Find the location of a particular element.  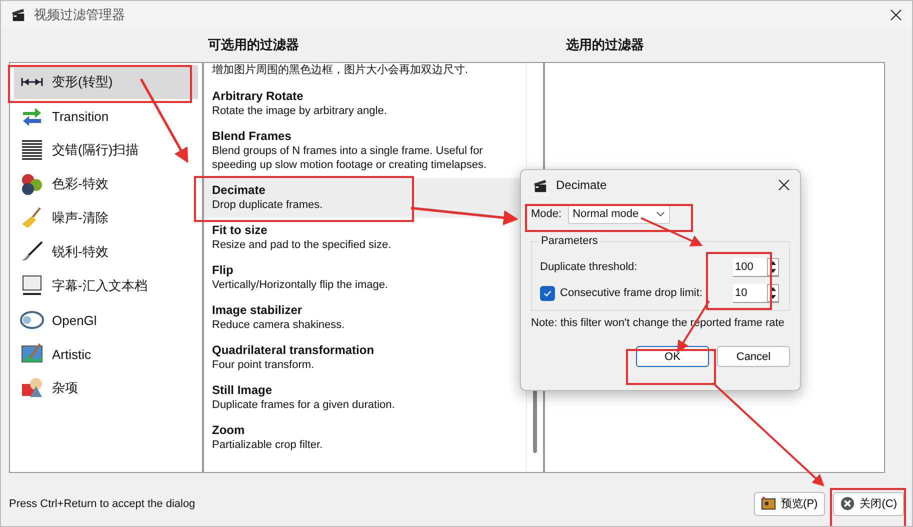

drop-limit-spinbox: 10 is located at coordinates (756, 293).